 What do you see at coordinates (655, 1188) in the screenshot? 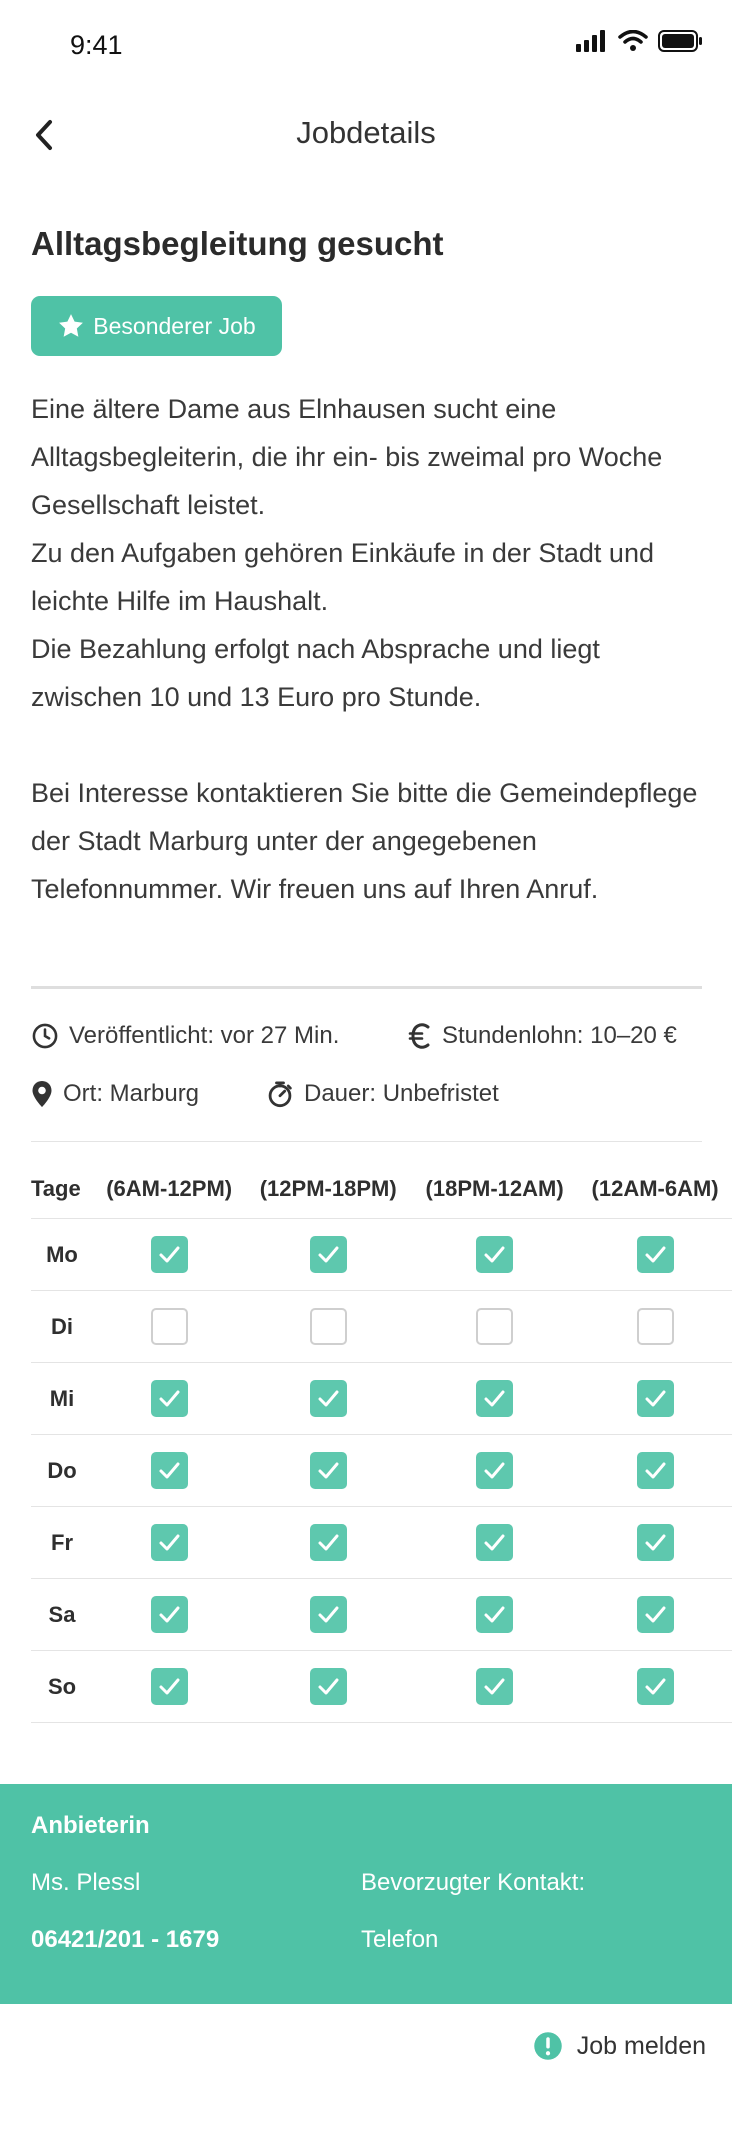
I see `column-header-night: (12AM-6AM)` at bounding box center [655, 1188].